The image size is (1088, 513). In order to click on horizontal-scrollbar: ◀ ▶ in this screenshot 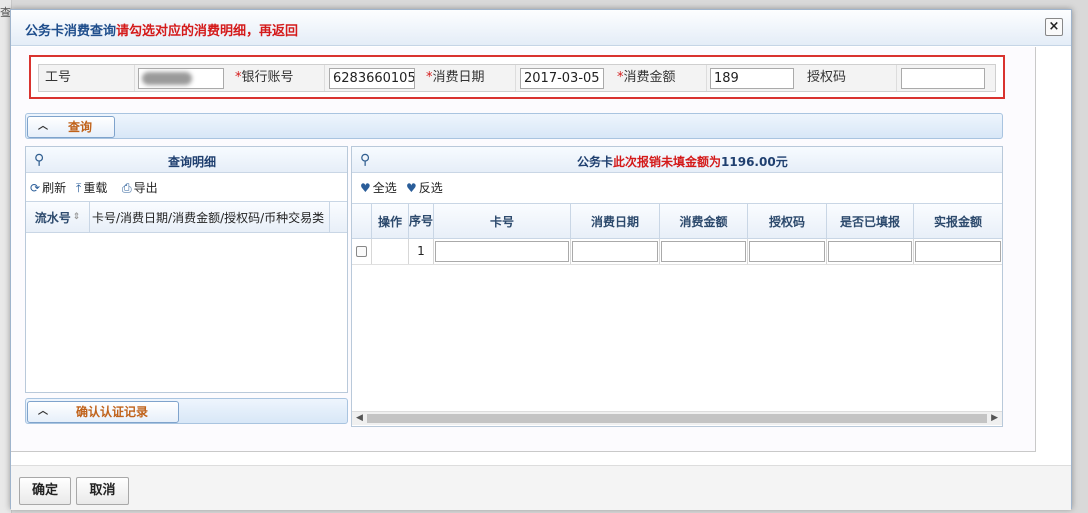, I will do `click(677, 418)`.